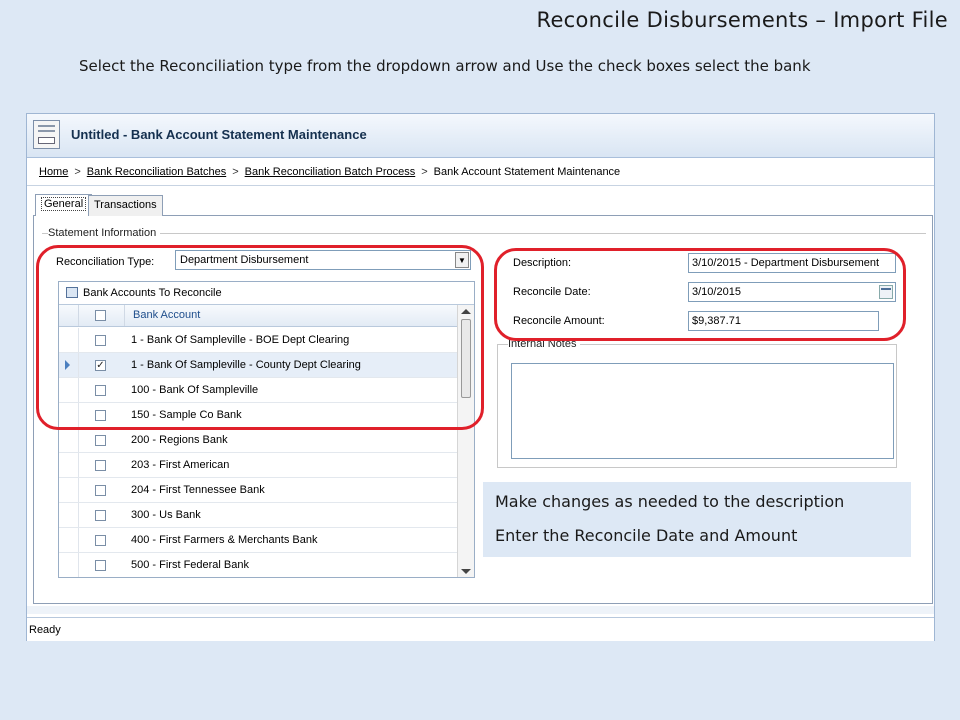  What do you see at coordinates (166, 515) in the screenshot?
I see `bank-account-name: 300 - Us Bank` at bounding box center [166, 515].